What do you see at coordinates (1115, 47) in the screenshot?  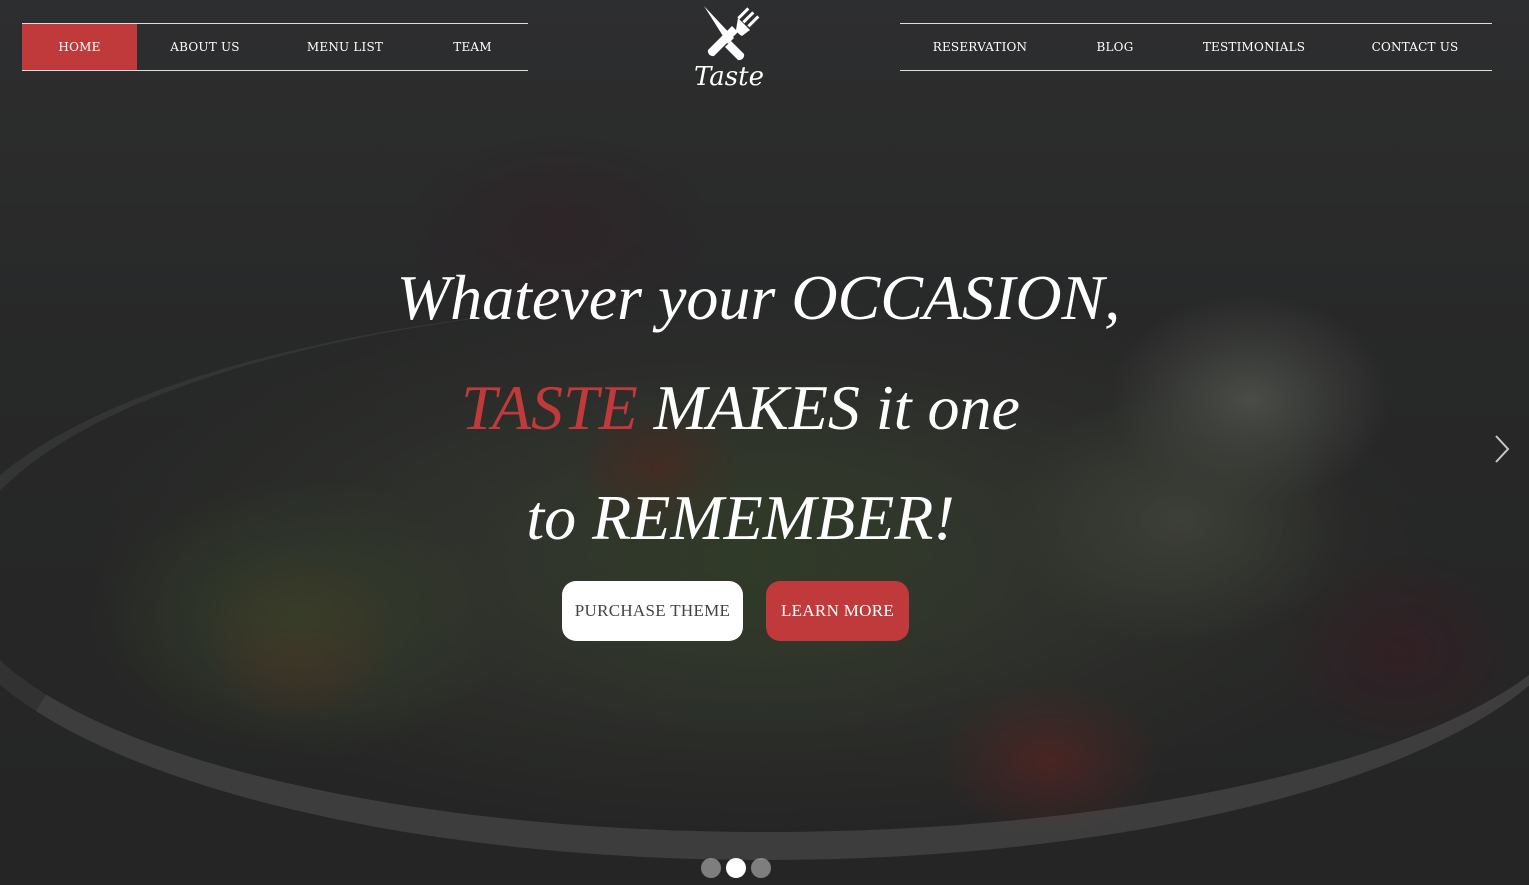 I see `nav-item-blog: BLOG` at bounding box center [1115, 47].